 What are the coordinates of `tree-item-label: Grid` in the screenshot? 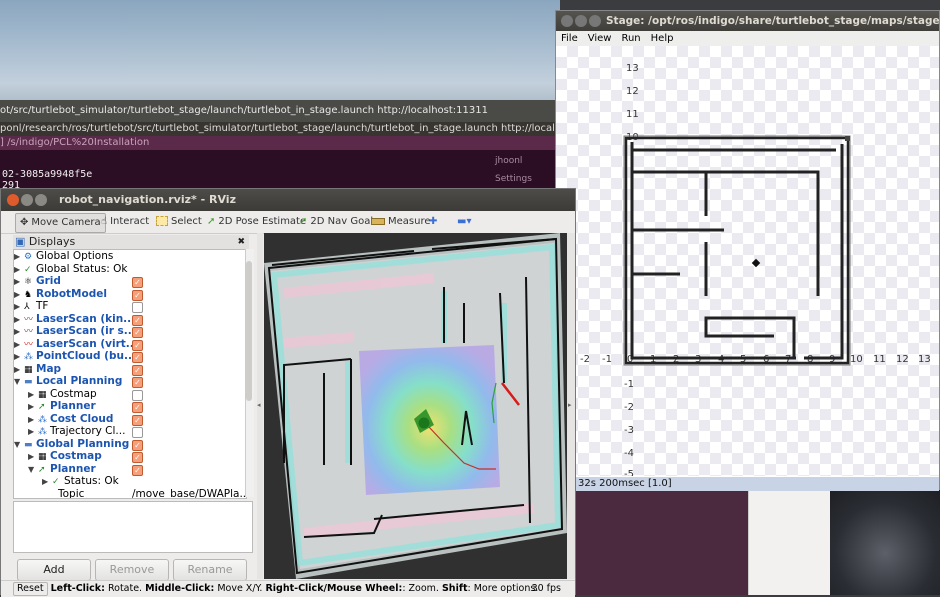 It's located at (48, 281).